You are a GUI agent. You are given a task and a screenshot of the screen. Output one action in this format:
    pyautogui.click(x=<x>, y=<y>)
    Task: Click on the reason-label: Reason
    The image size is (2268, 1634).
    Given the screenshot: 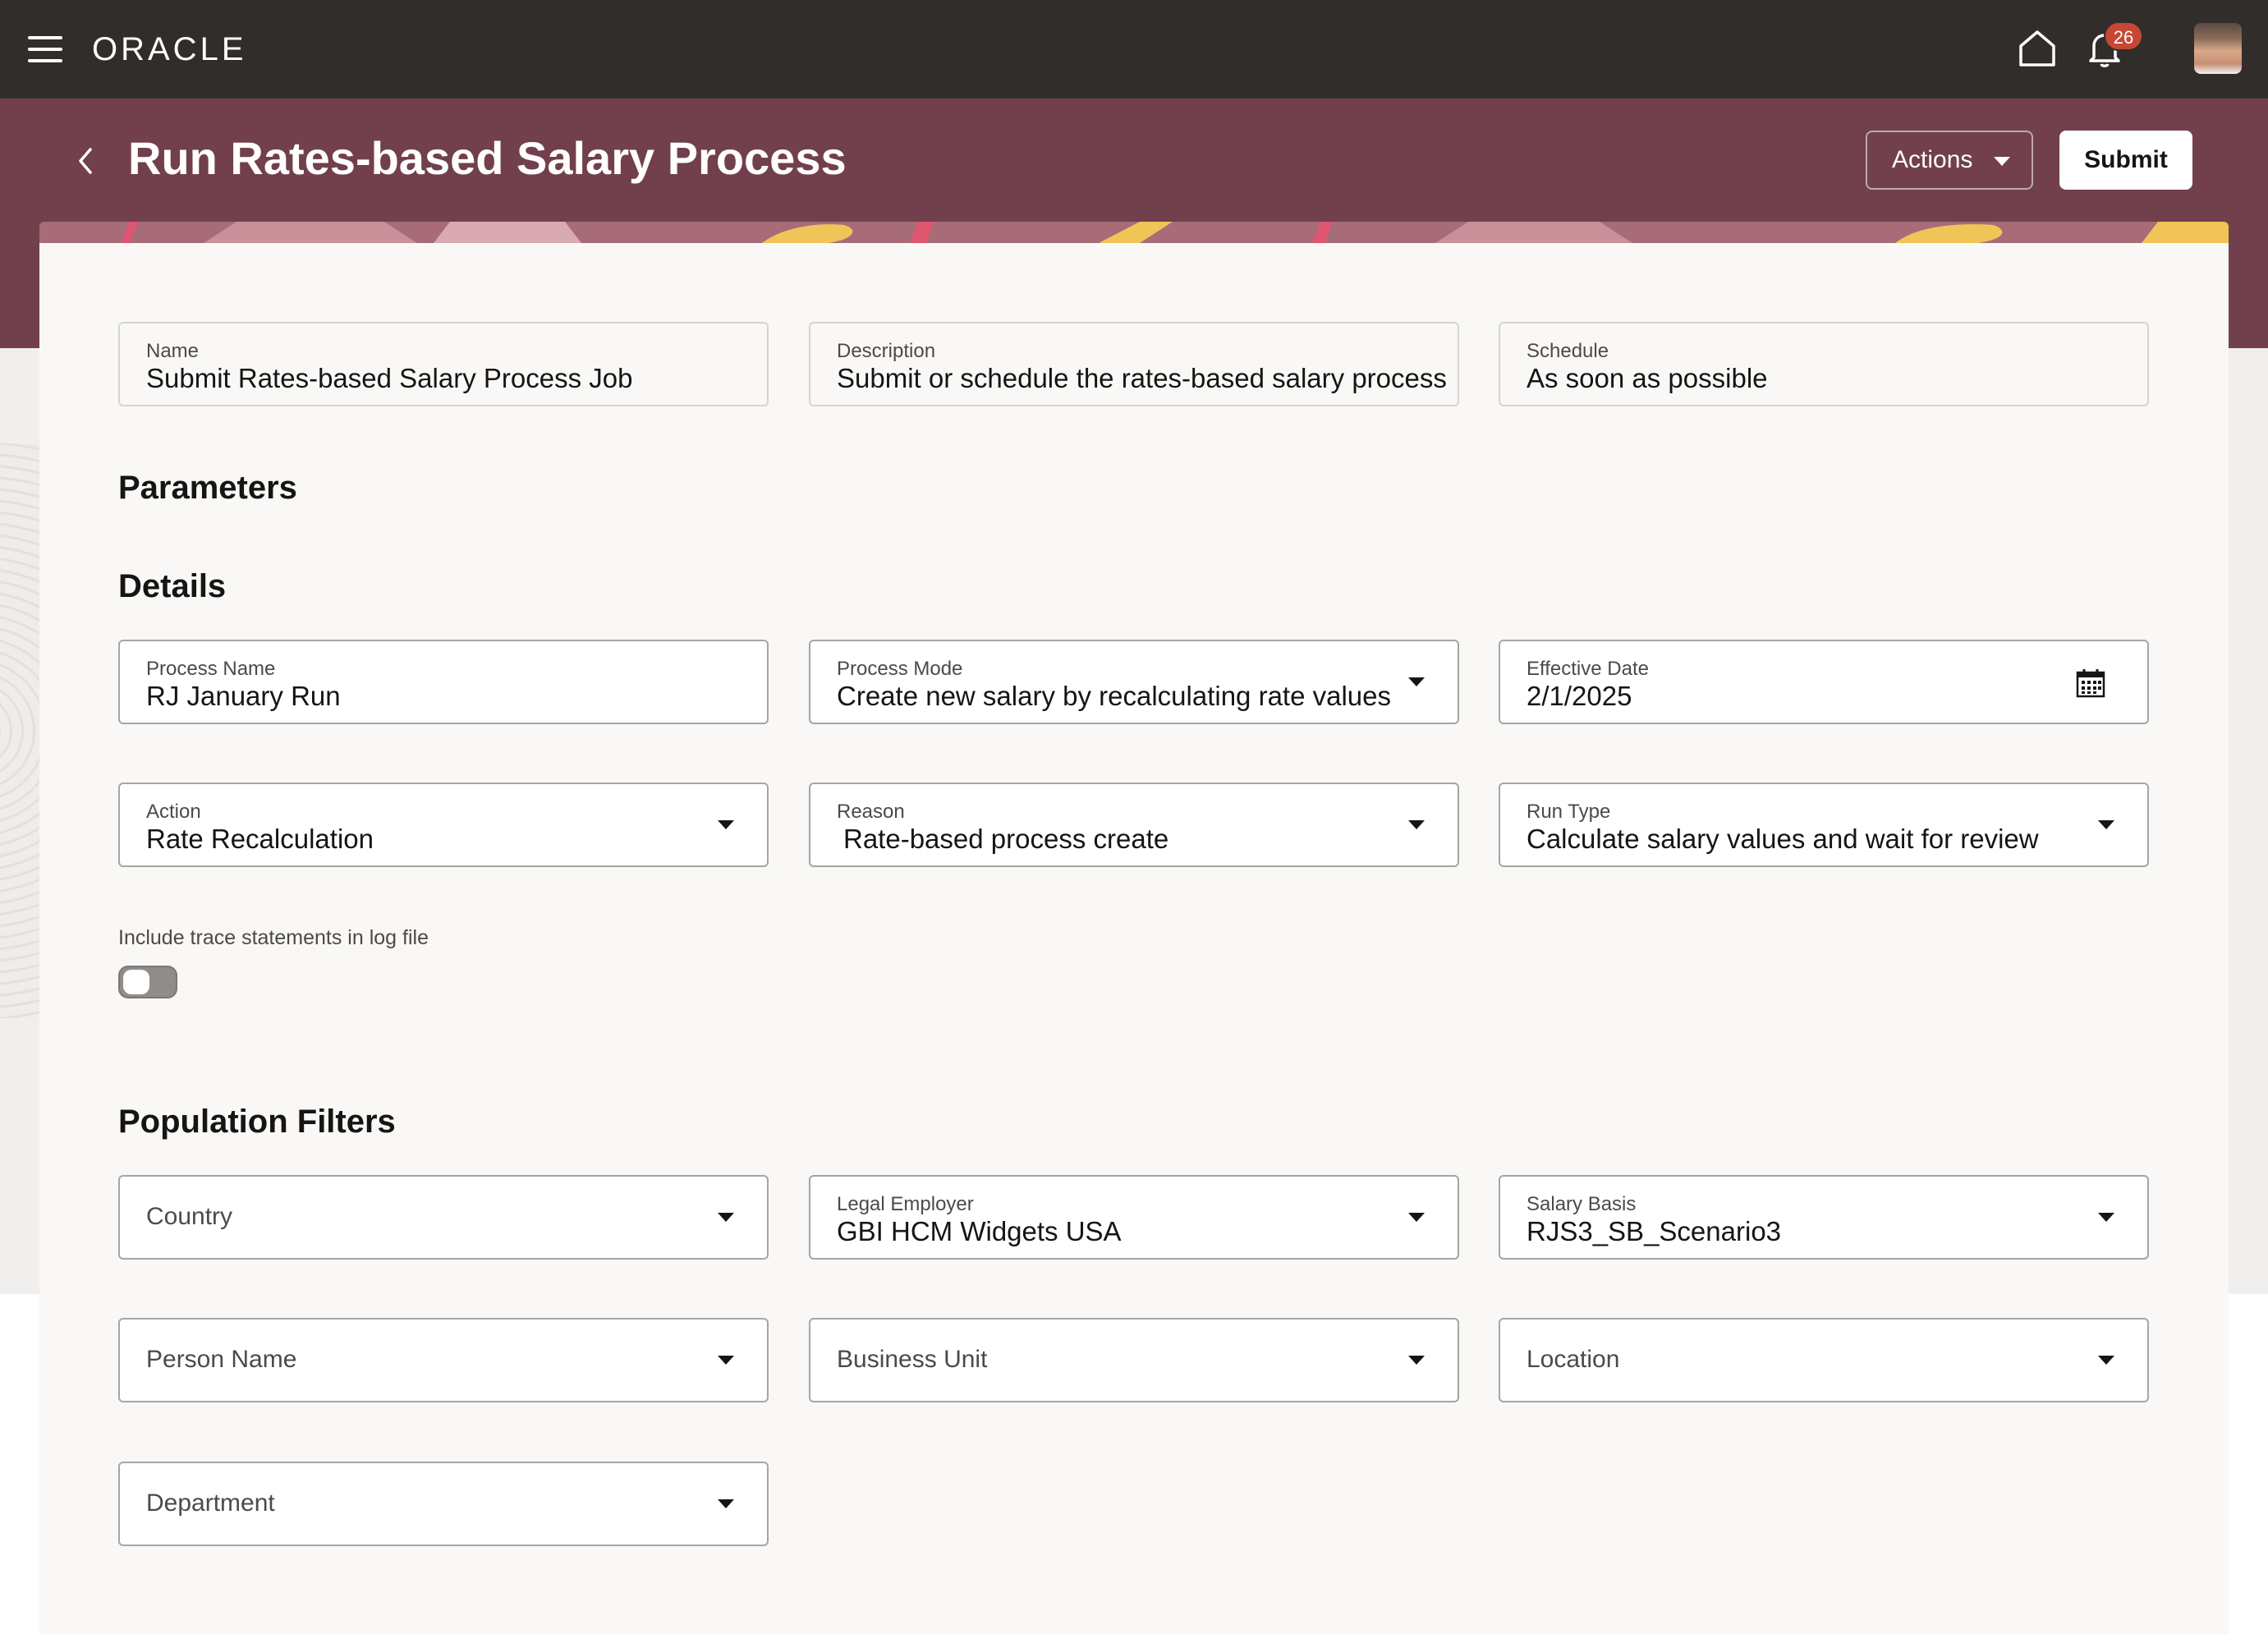 What is the action you would take?
    pyautogui.click(x=871, y=812)
    